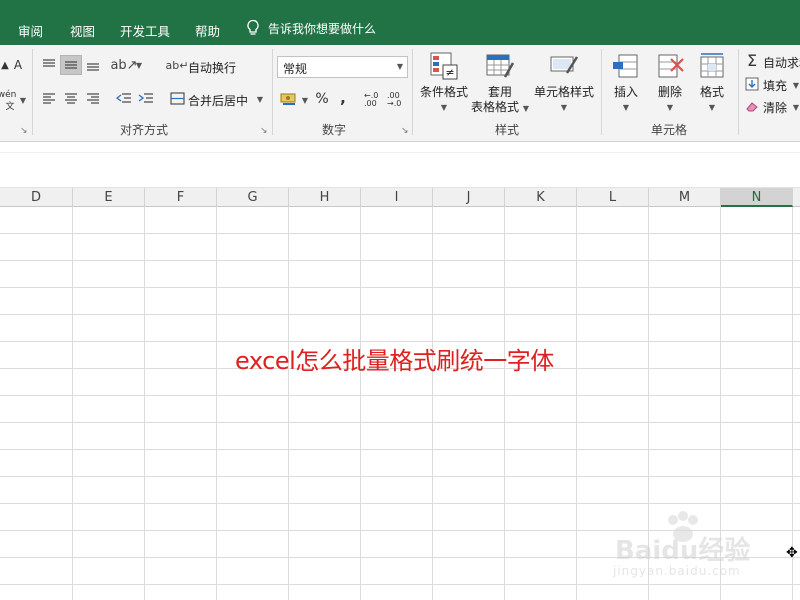  I want to click on align-middle-icon, so click(71, 65).